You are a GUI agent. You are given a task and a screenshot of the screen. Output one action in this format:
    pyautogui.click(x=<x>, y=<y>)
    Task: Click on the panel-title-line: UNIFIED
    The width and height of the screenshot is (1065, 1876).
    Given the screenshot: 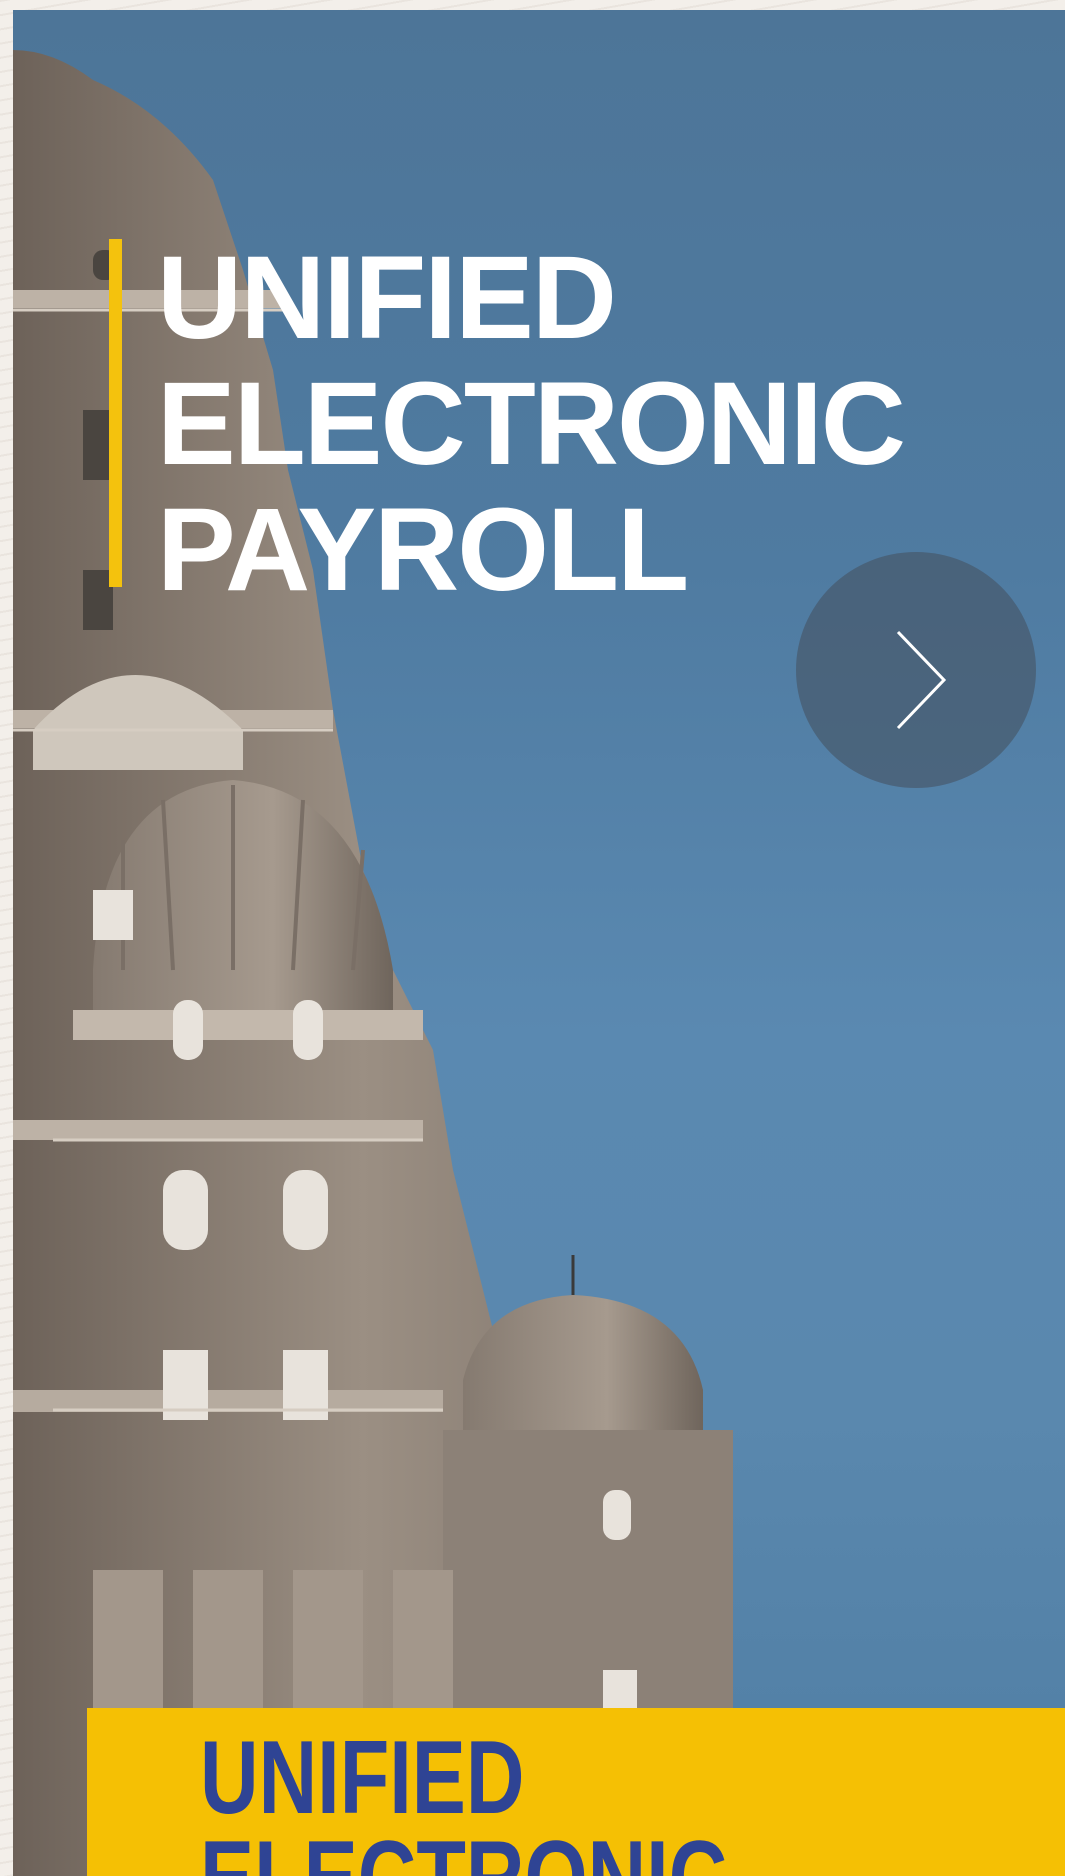 What is the action you would take?
    pyautogui.click(x=362, y=1778)
    